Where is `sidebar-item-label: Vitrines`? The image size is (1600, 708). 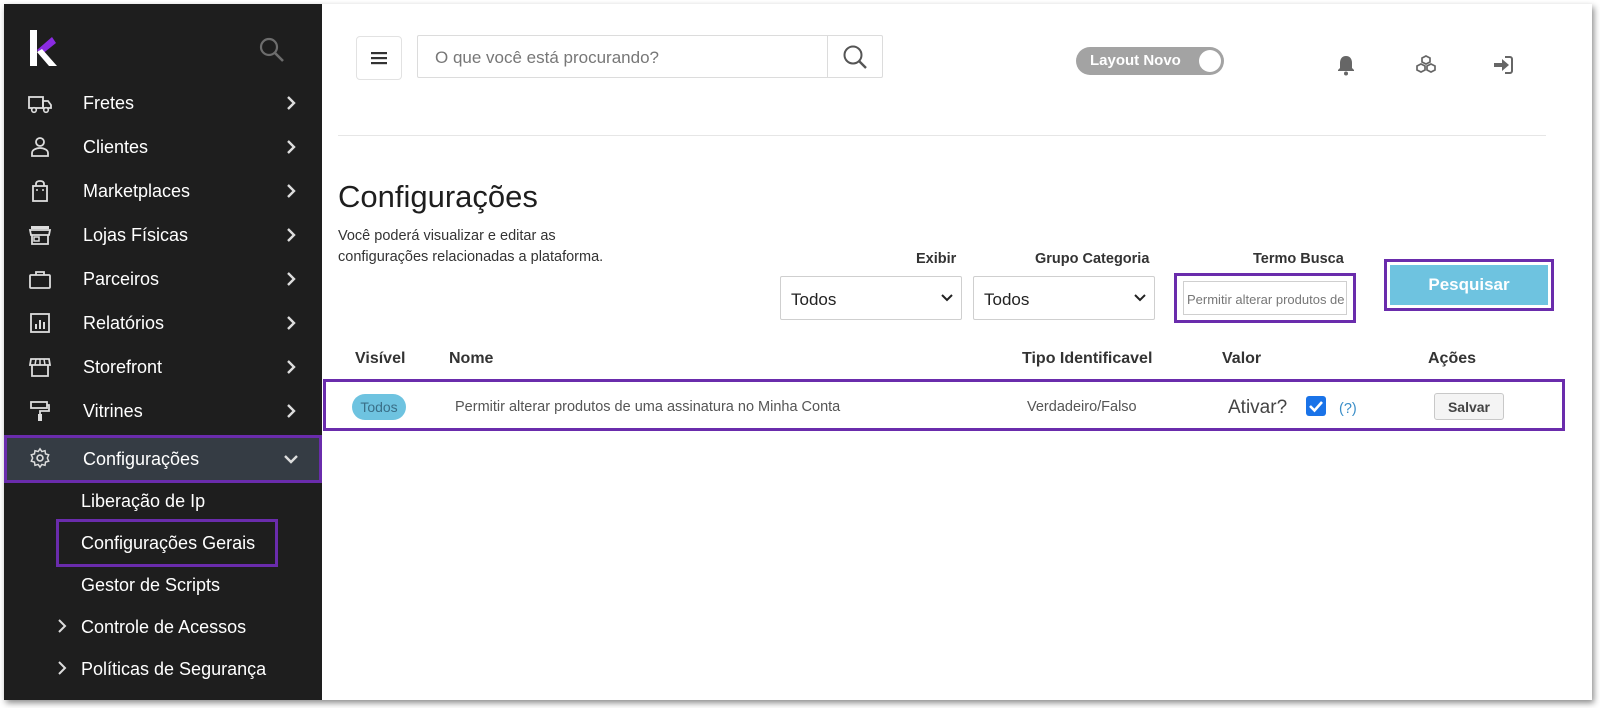
sidebar-item-label: Vitrines is located at coordinates (113, 411).